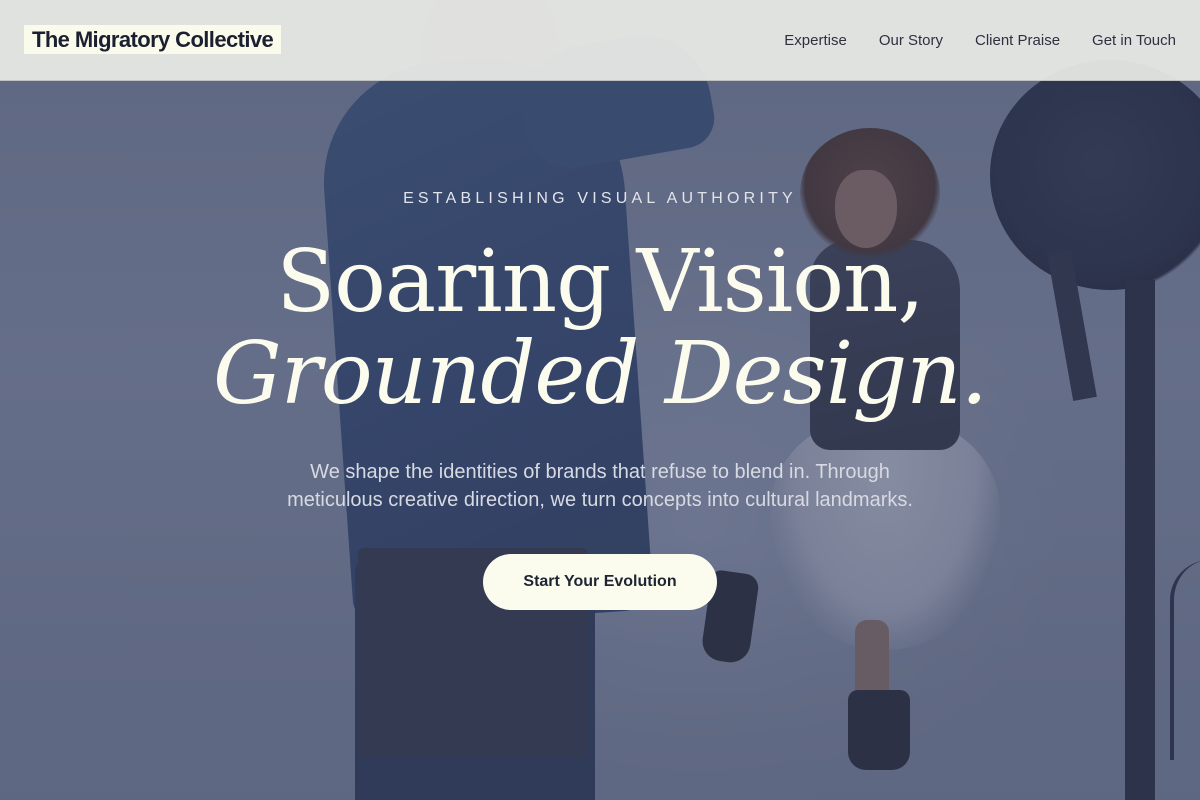 The width and height of the screenshot is (1200, 800). I want to click on start-evolution-button: Start Your Evolution, so click(600, 582).